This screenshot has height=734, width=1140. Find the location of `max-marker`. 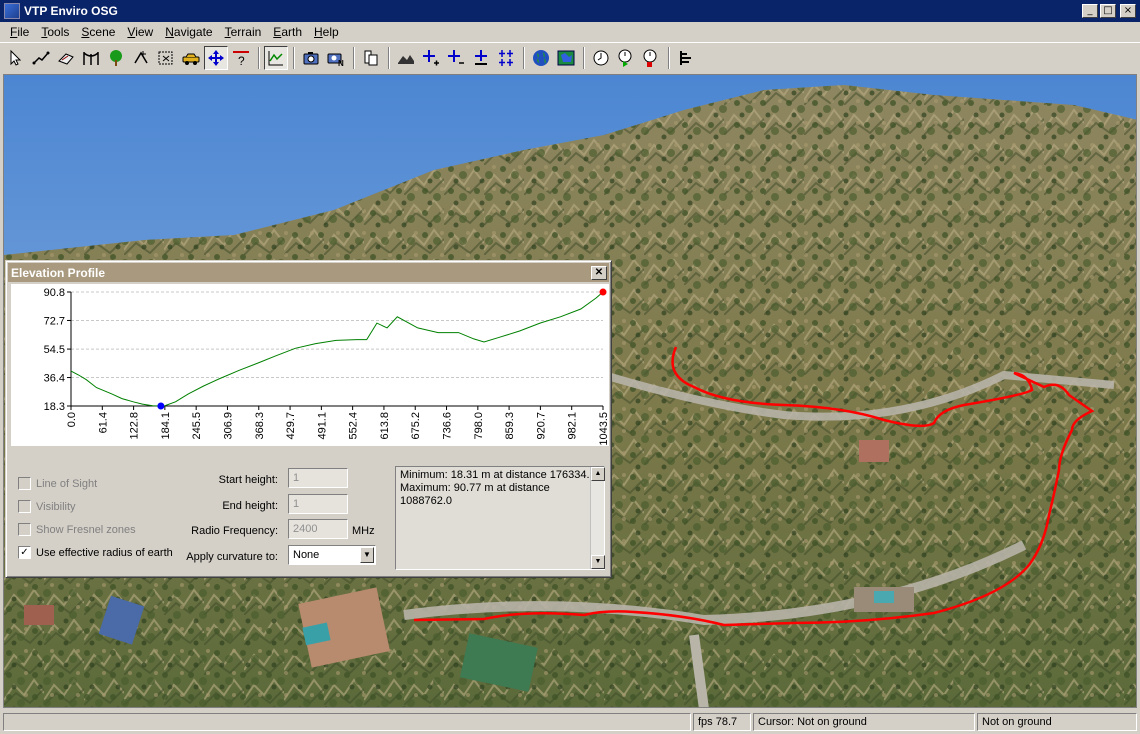

max-marker is located at coordinates (603, 292).